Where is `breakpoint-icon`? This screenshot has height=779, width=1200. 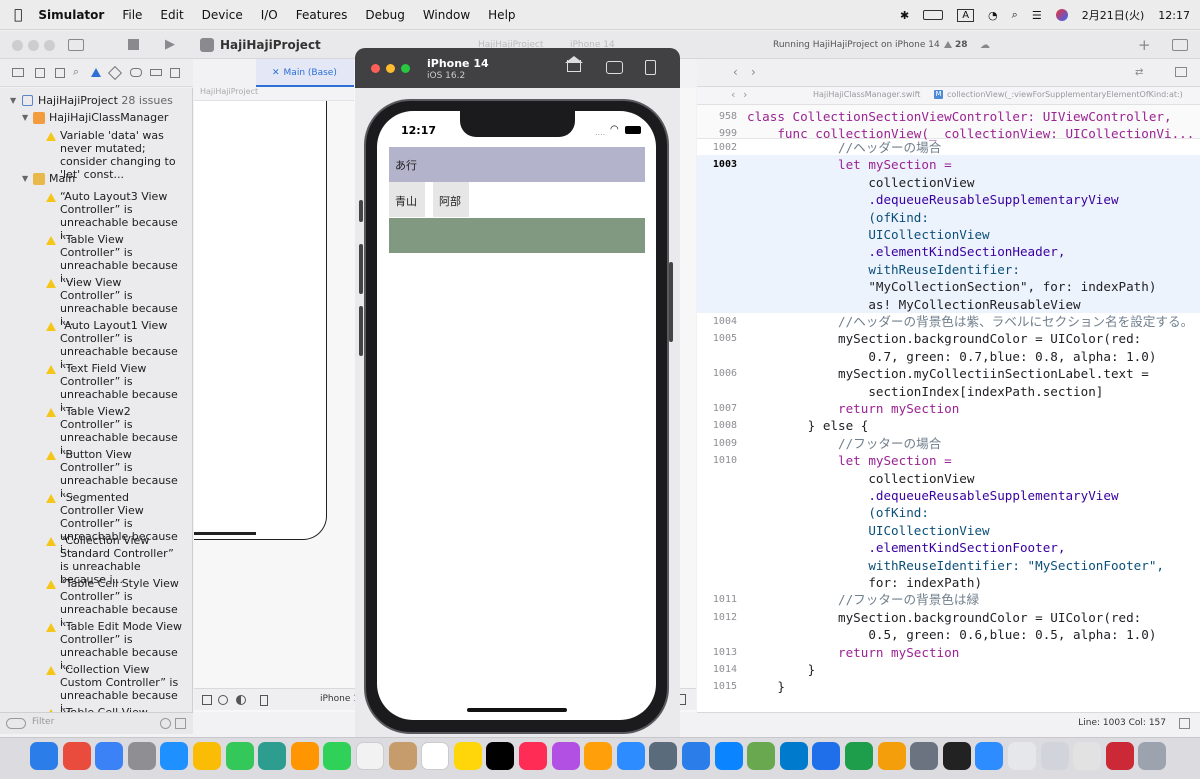 breakpoint-icon is located at coordinates (156, 72).